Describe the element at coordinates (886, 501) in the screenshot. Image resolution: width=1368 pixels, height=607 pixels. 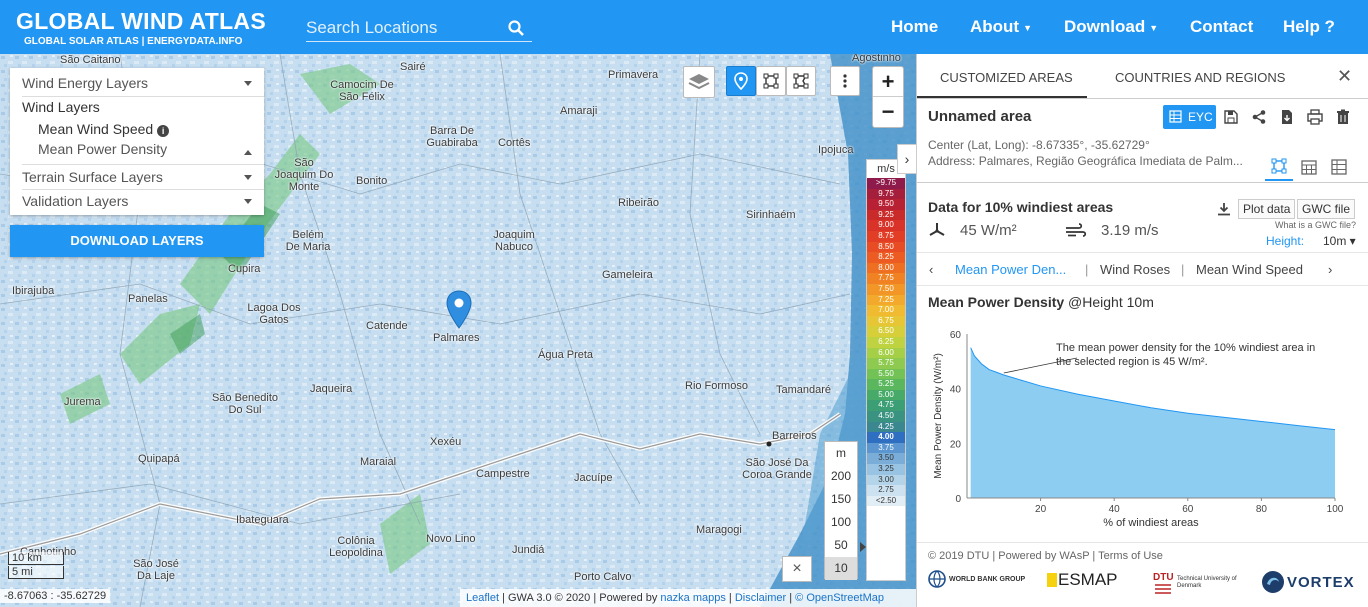
I see `legend-cell: <2.50` at that location.